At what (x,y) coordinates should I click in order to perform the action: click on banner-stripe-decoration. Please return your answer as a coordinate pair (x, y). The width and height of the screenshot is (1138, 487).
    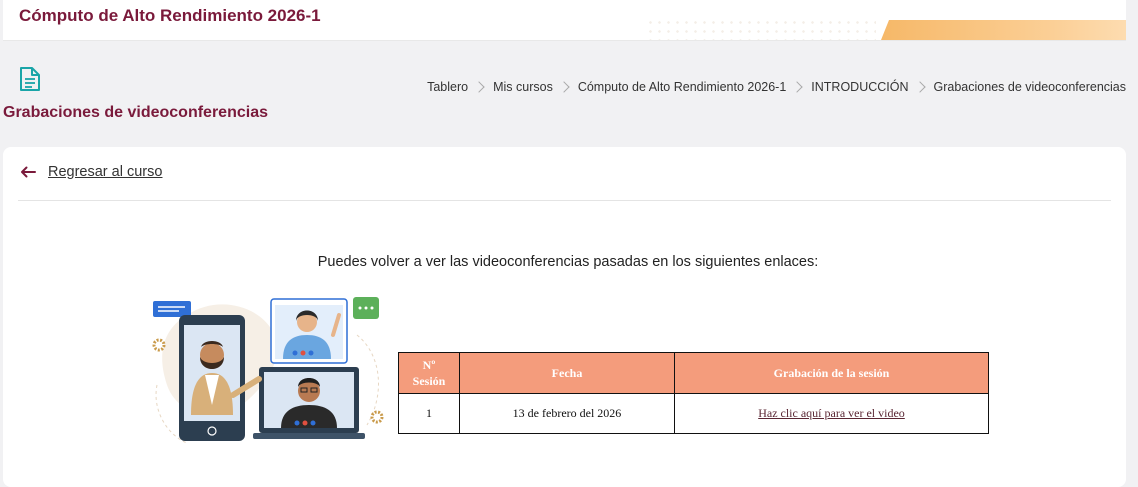
    Looking at the image, I should click on (1003, 30).